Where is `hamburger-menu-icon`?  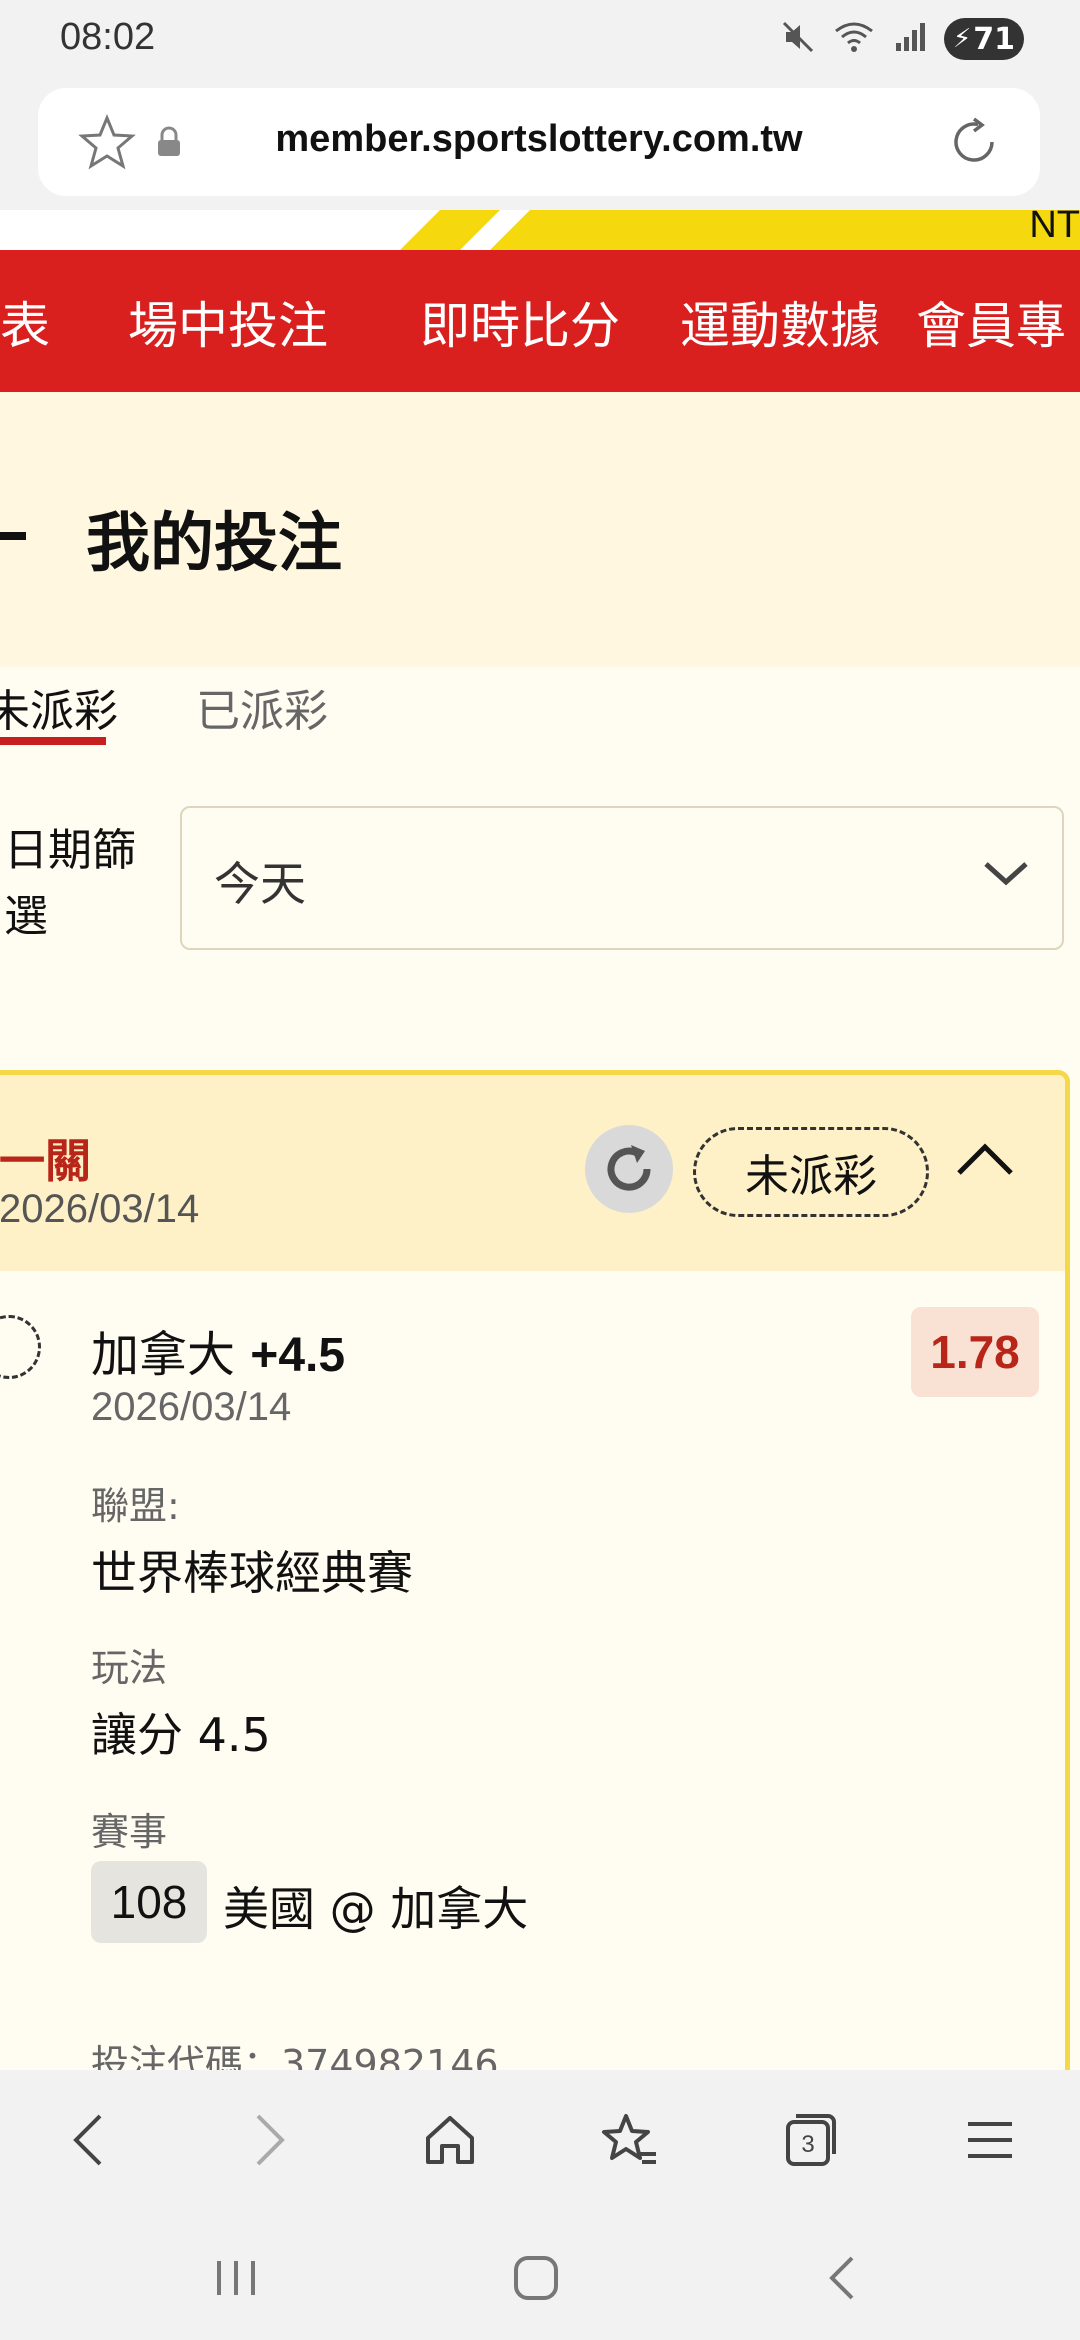 hamburger-menu-icon is located at coordinates (990, 2140).